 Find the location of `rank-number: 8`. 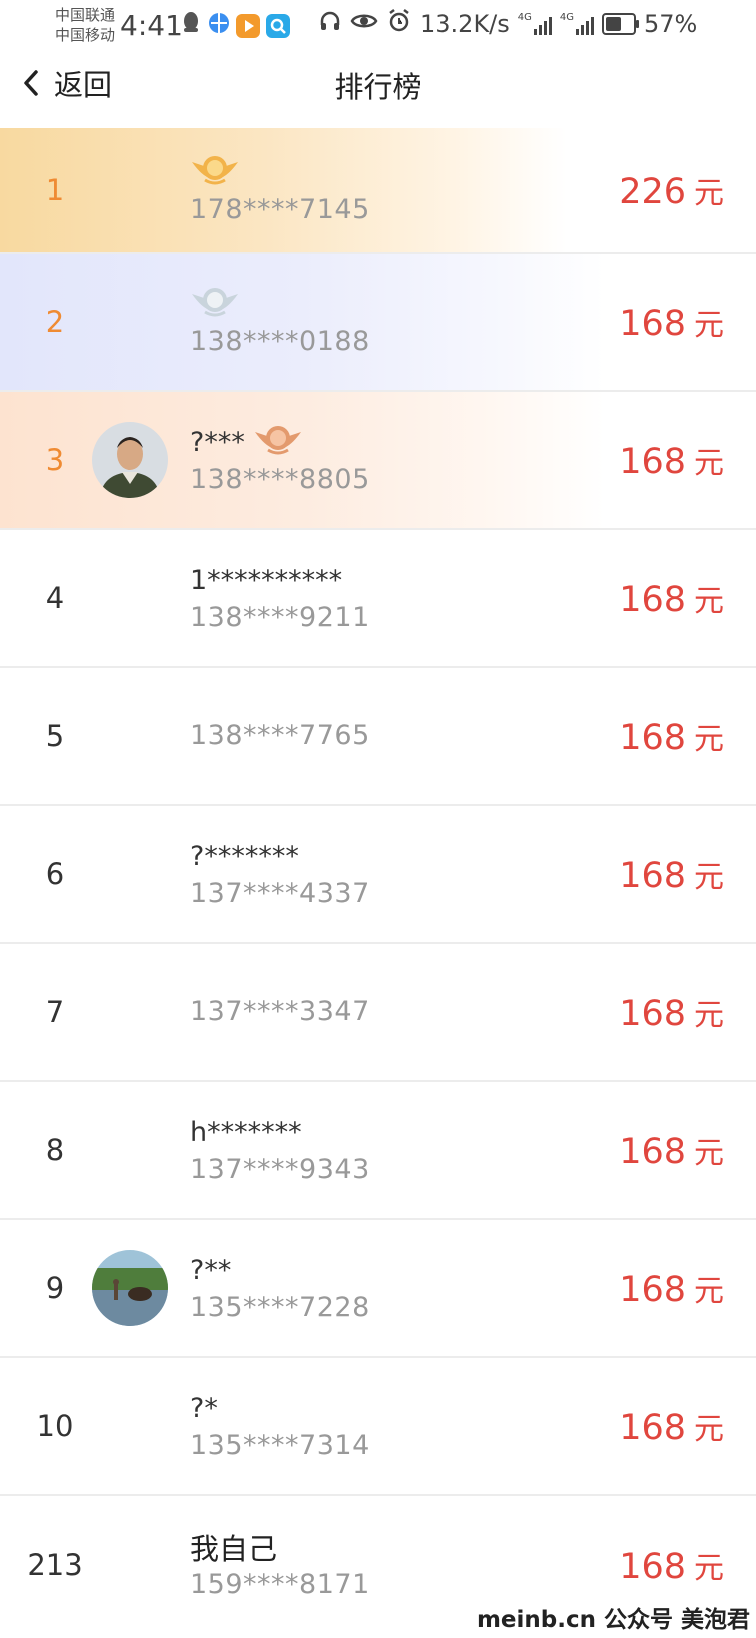

rank-number: 8 is located at coordinates (55, 1150).